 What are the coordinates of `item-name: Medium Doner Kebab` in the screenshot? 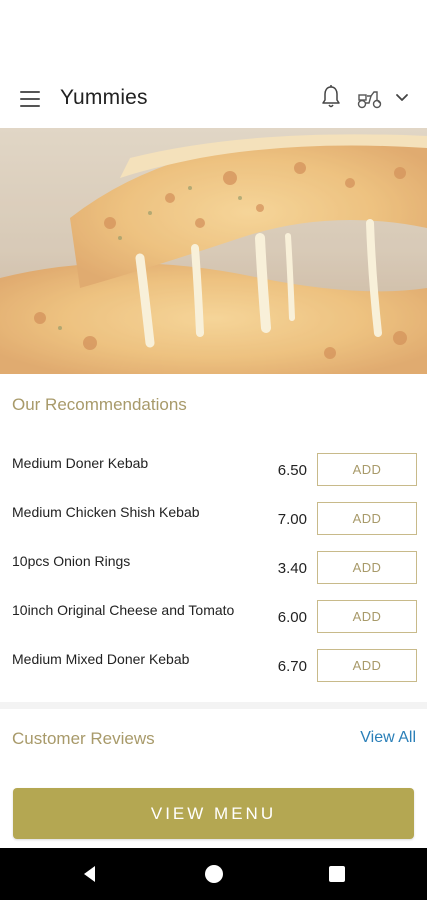 It's located at (80, 463).